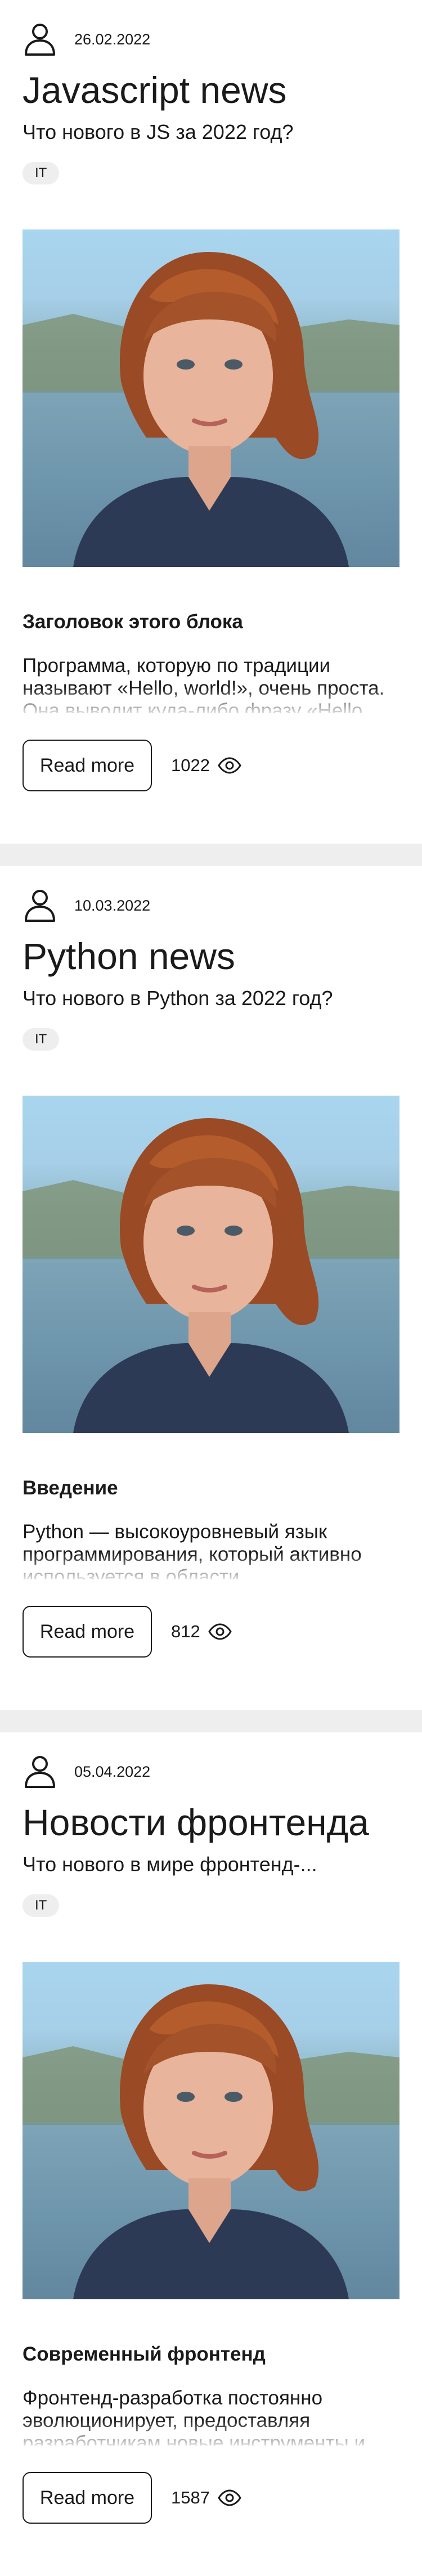 The image size is (422, 2576). Describe the element at coordinates (133, 622) in the screenshot. I see `block-heading: Заголовок этого блока` at that location.